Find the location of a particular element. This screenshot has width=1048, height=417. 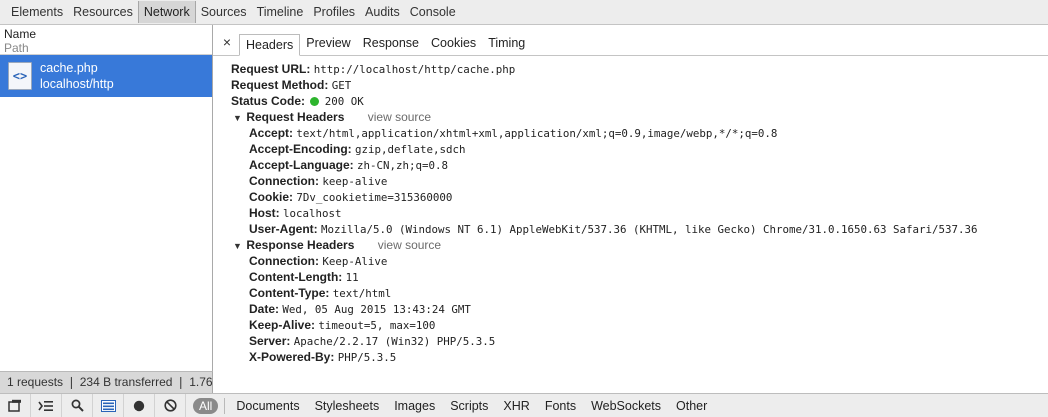

header-row: Keep-Alive: timeout=5, max=100 is located at coordinates (639, 325).